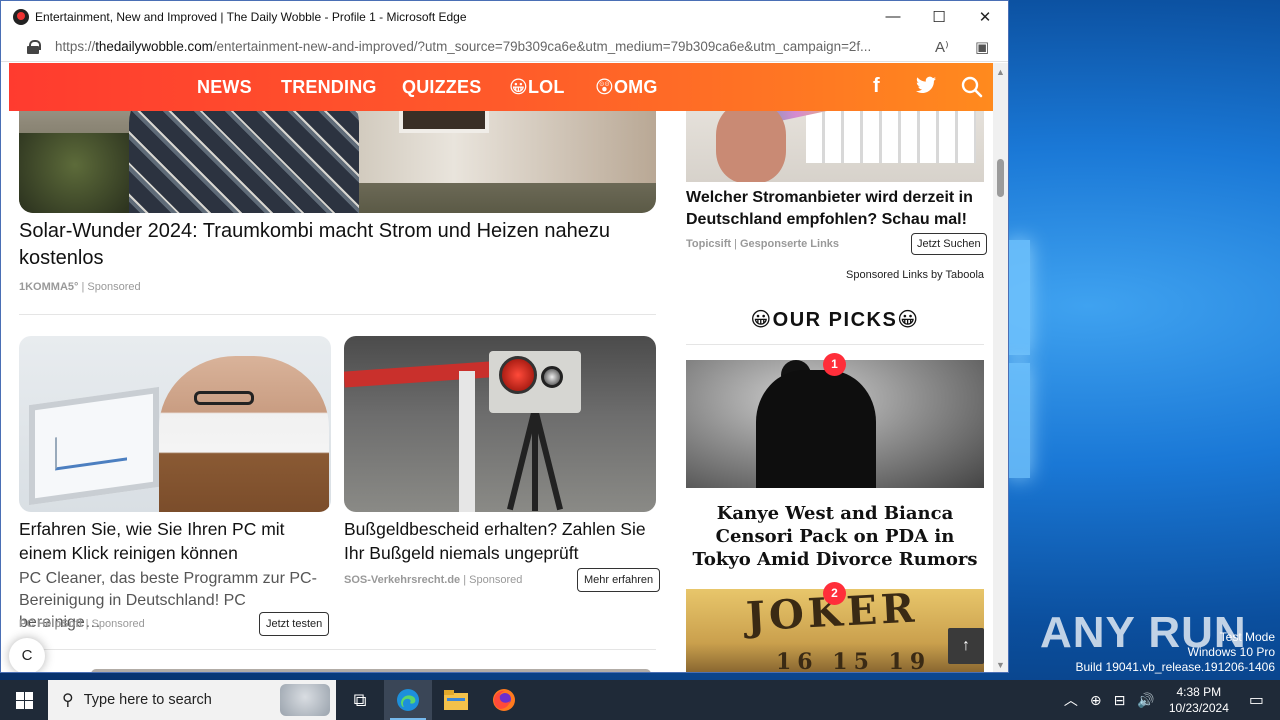  What do you see at coordinates (305, 700) in the screenshot?
I see `search-highlight-image` at bounding box center [305, 700].